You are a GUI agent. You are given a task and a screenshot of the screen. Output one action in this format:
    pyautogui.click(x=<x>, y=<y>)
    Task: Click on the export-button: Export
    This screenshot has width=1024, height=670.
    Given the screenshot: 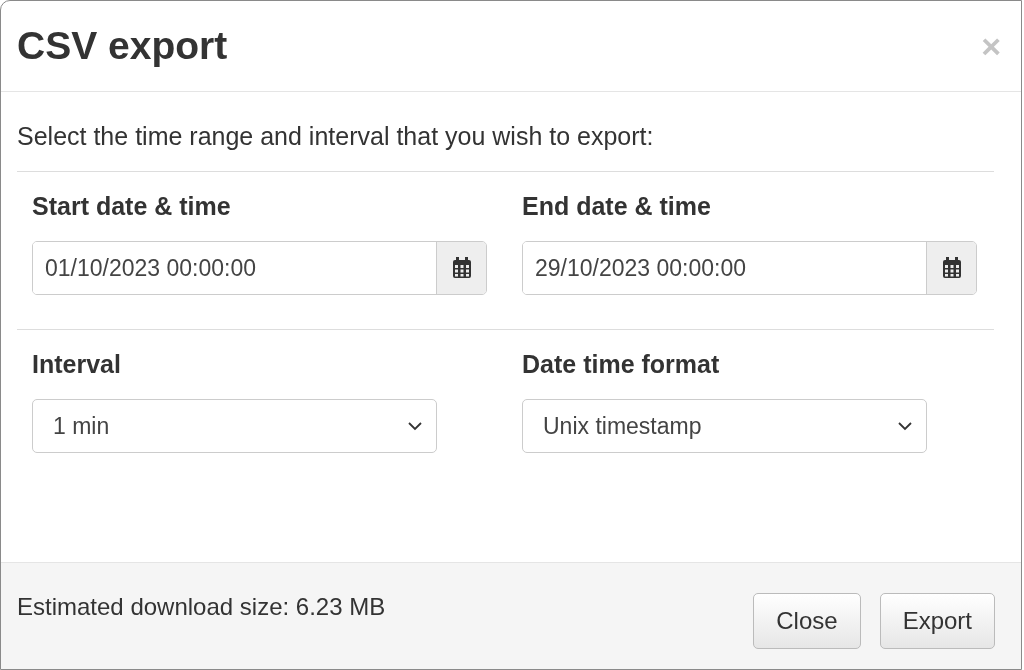 What is the action you would take?
    pyautogui.click(x=937, y=621)
    